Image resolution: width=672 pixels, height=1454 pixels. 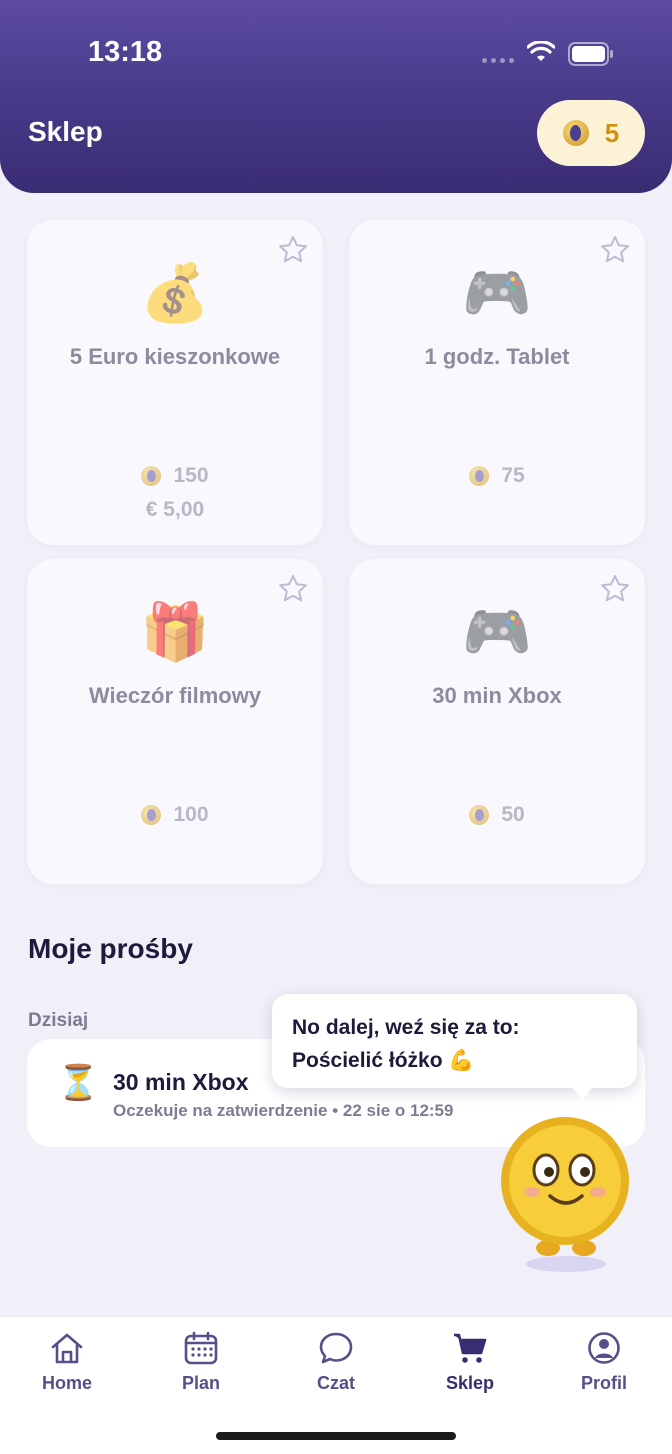 I want to click on tab-profile: Profil, so click(x=604, y=1362).